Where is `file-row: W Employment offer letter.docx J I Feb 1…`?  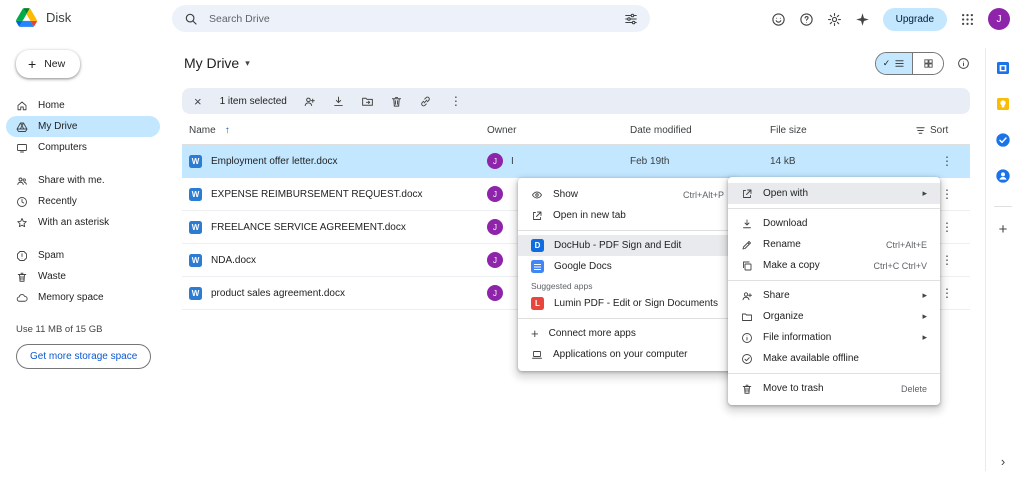 file-row: W Employment offer letter.docx J I Feb 1… is located at coordinates (576, 161).